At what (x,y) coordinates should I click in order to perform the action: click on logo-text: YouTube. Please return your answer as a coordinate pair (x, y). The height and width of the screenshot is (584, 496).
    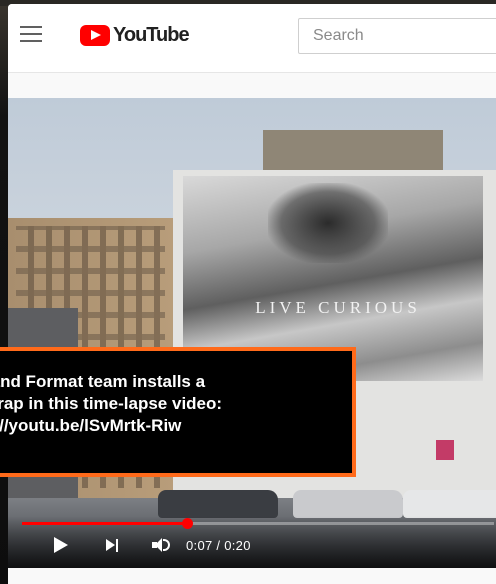
    Looking at the image, I should click on (151, 35).